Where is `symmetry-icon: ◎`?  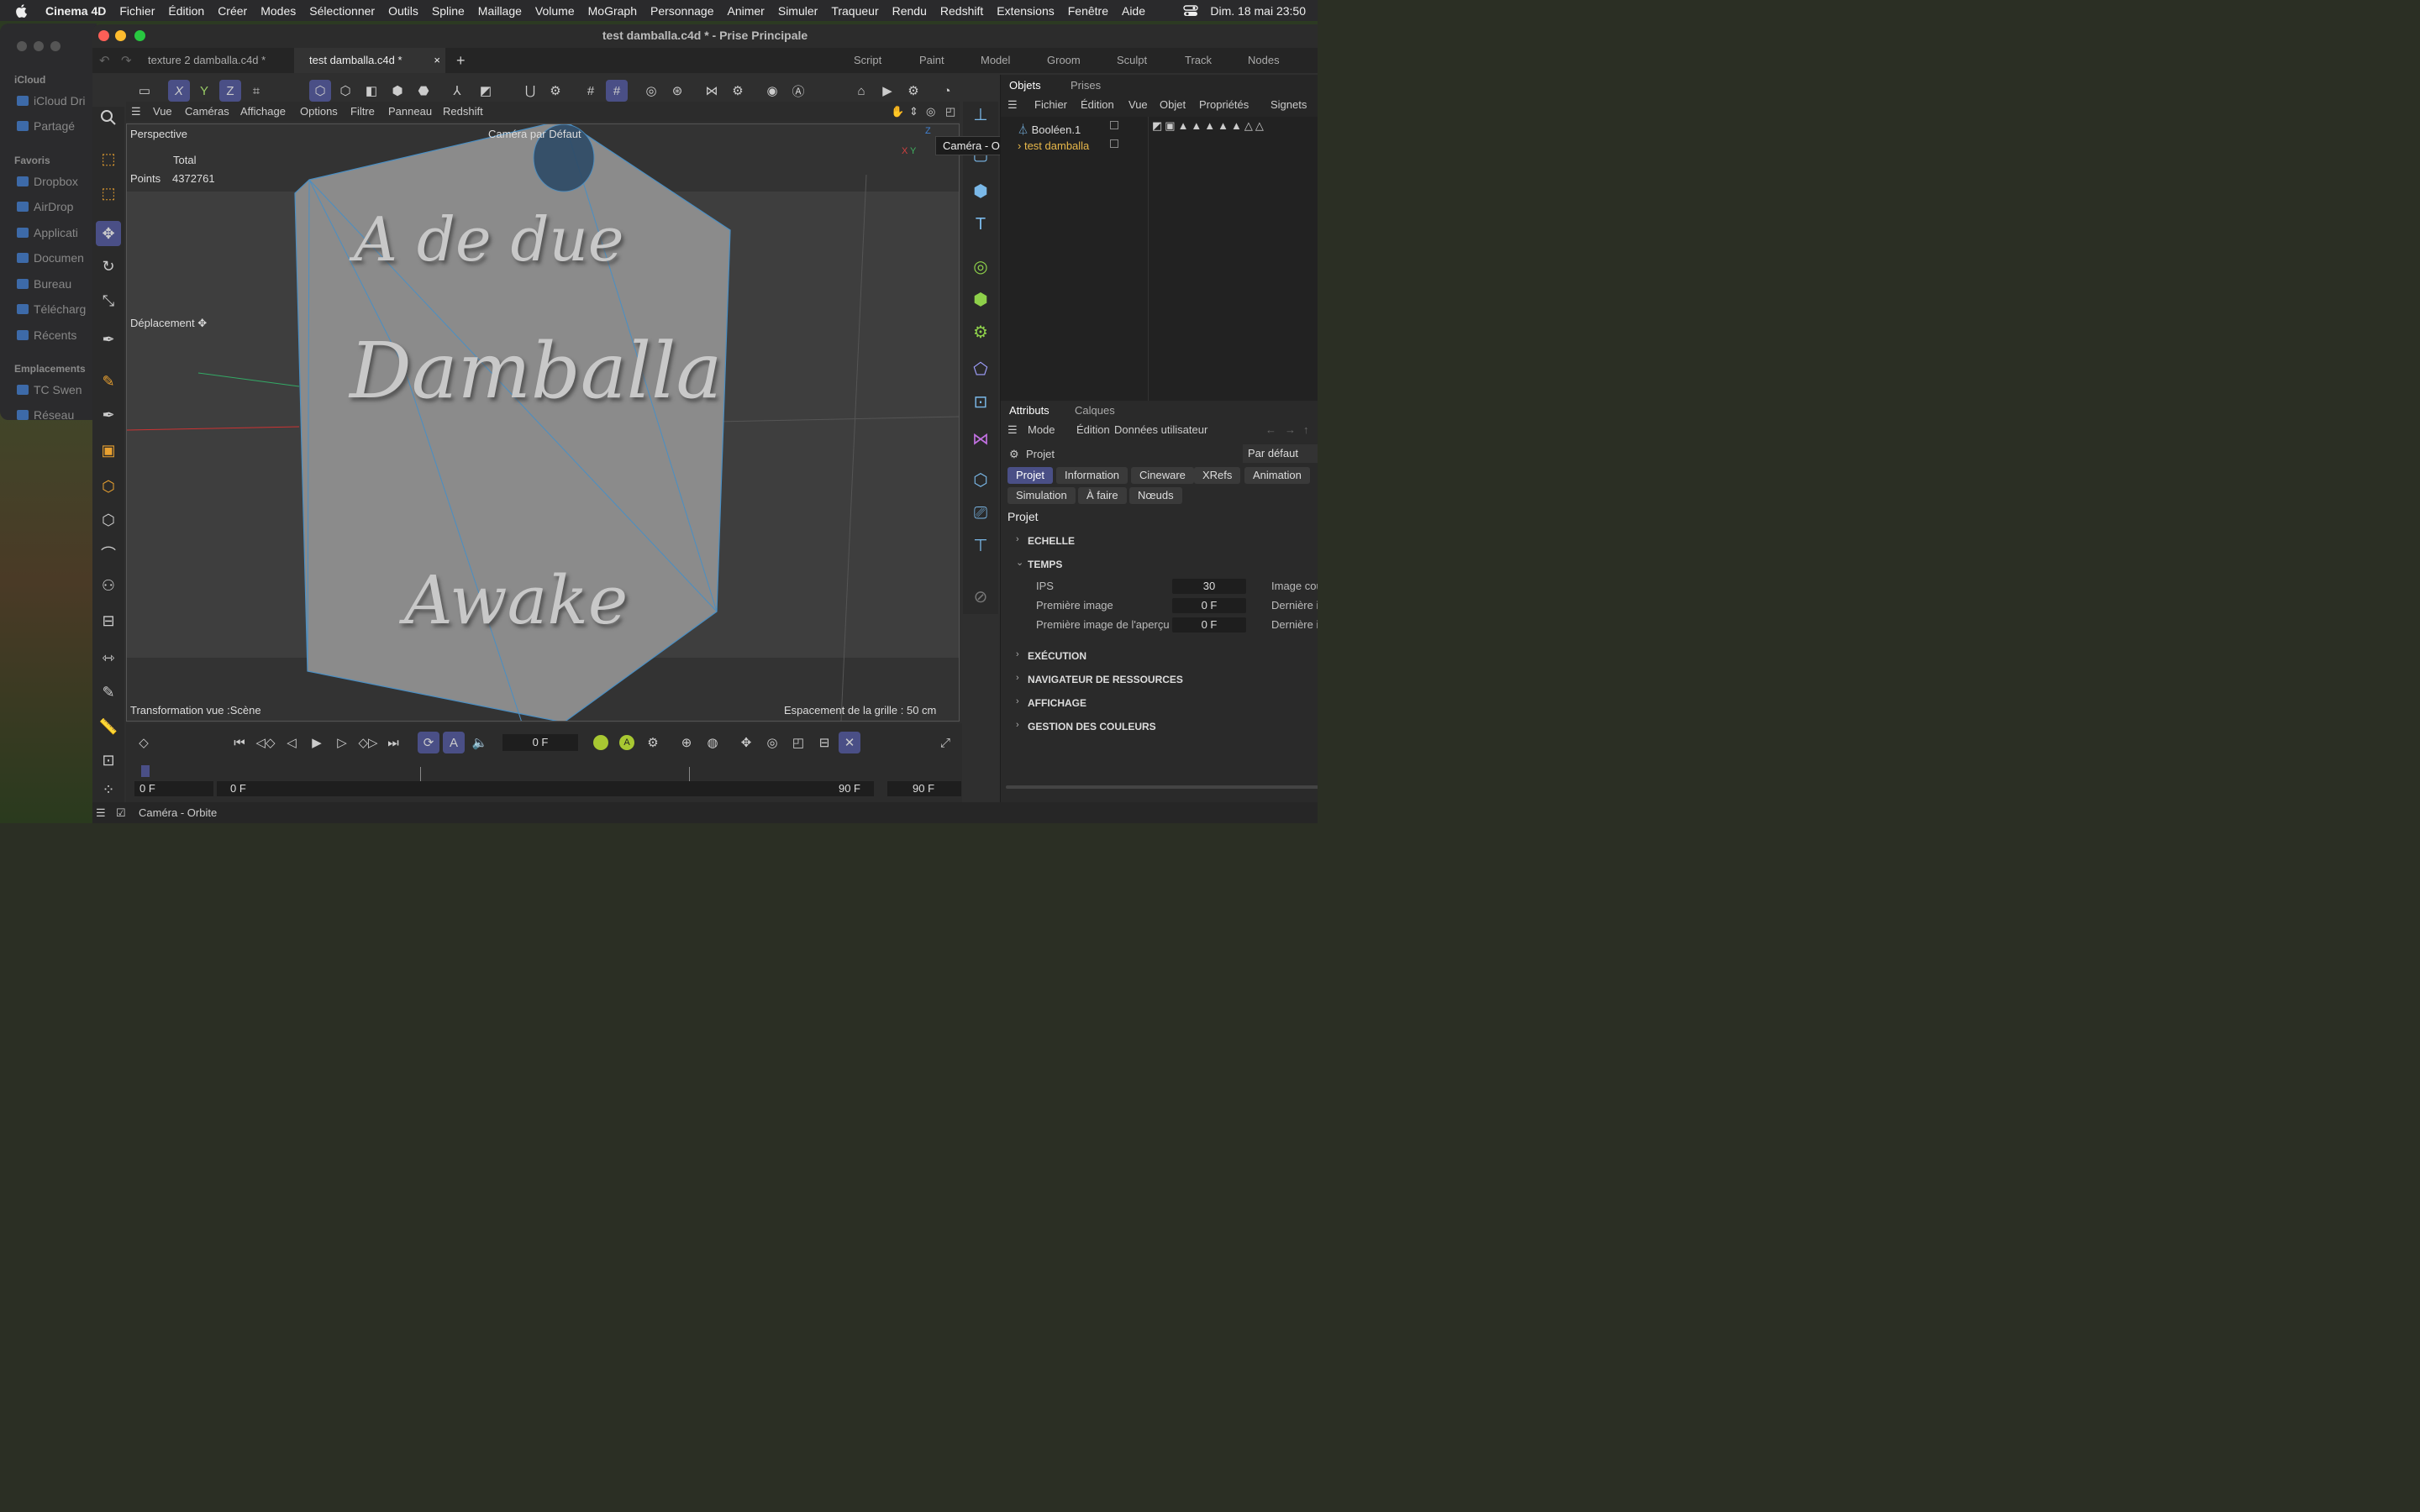 symmetry-icon: ◎ is located at coordinates (651, 91).